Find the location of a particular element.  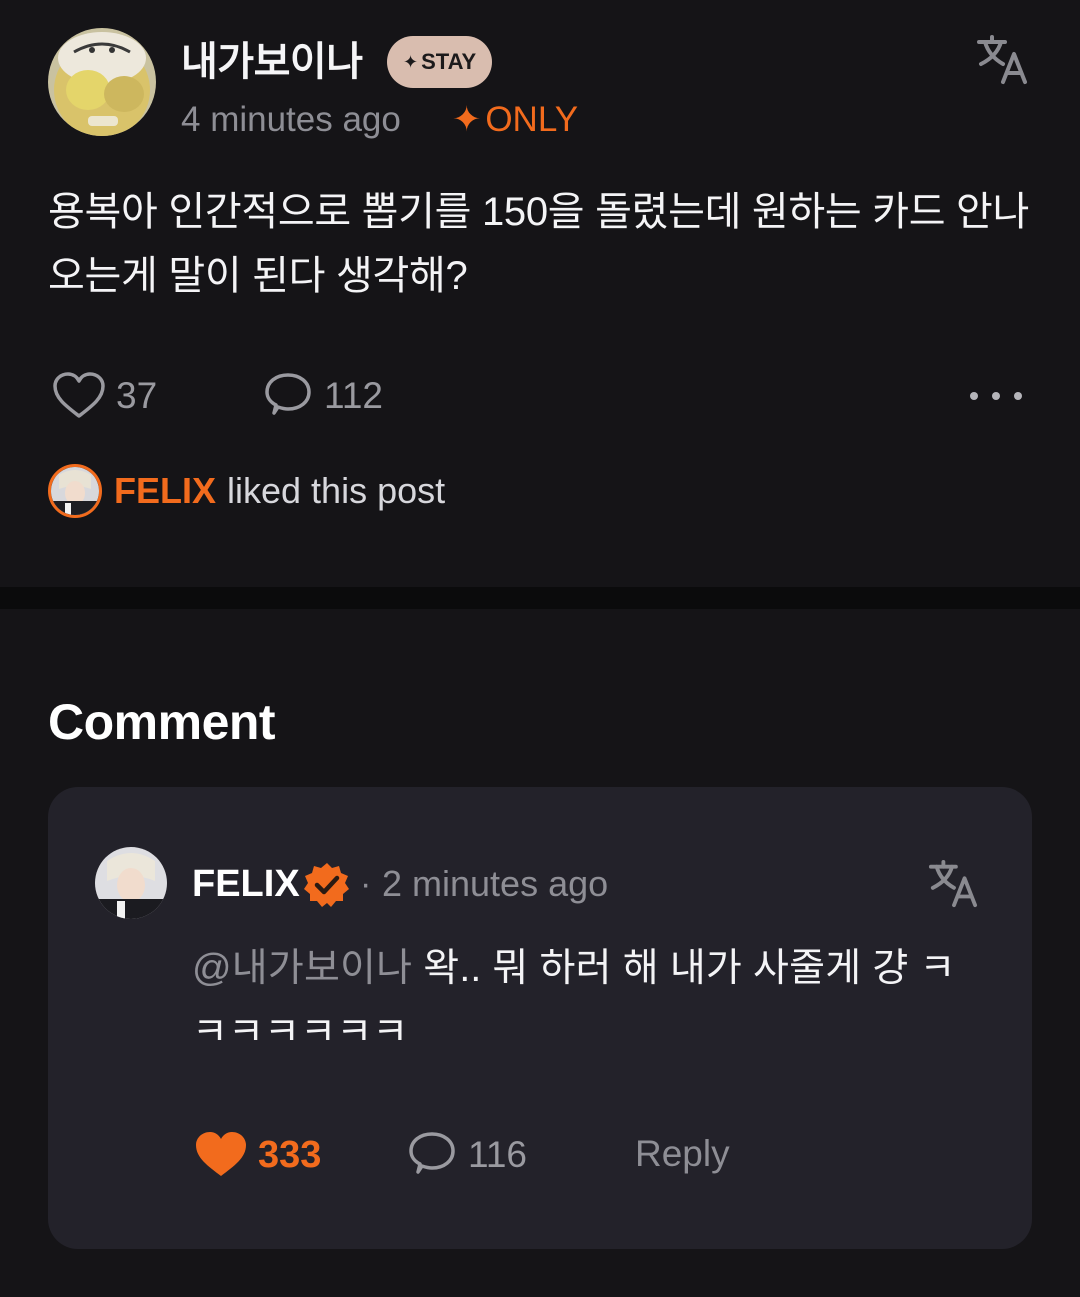

comment-button: 112 is located at coordinates (323, 396).